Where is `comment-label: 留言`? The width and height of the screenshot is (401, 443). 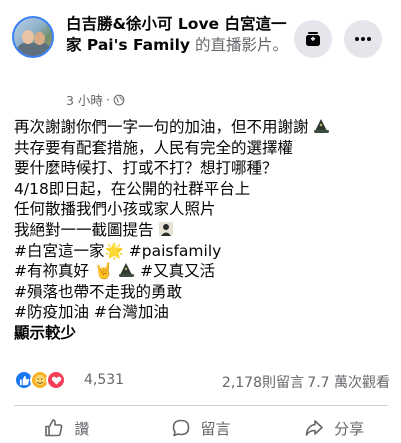 comment-label: 留言 is located at coordinates (215, 428).